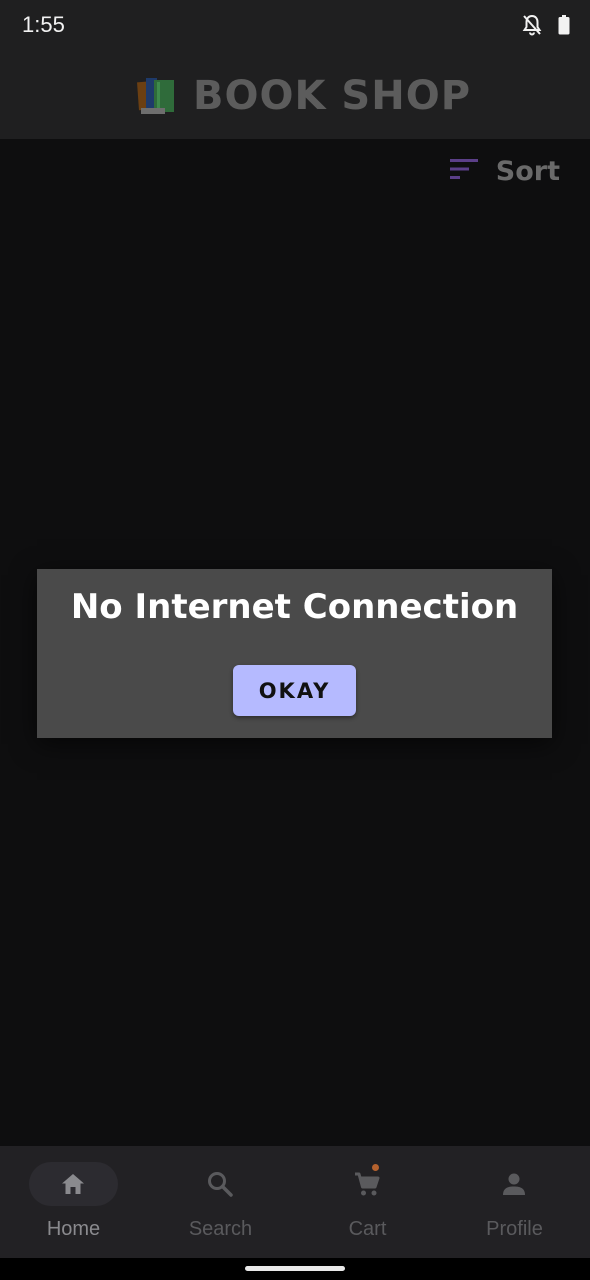 This screenshot has height=1280, width=590. What do you see at coordinates (367, 1202) in the screenshot?
I see `nav-item-cart: Cart` at bounding box center [367, 1202].